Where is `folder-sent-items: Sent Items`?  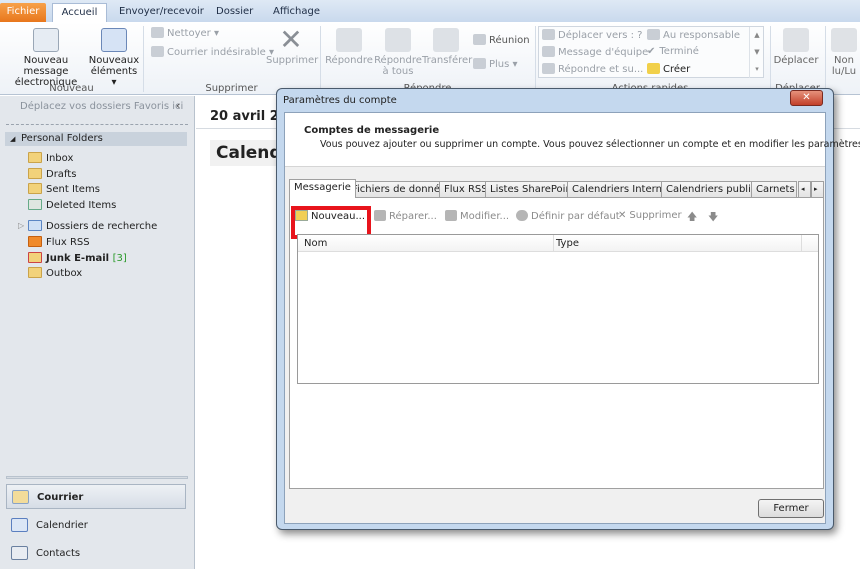
folder-sent-items: Sent Items is located at coordinates (64, 189).